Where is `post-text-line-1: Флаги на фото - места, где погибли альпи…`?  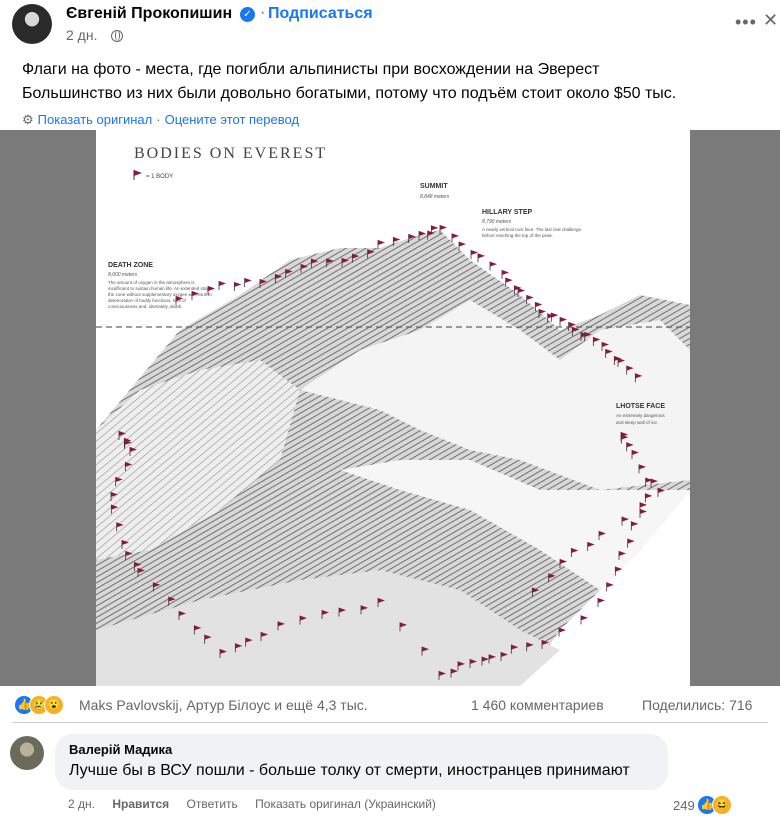 post-text-line-1: Флаги на фото - места, где погибли альпи… is located at coordinates (311, 69).